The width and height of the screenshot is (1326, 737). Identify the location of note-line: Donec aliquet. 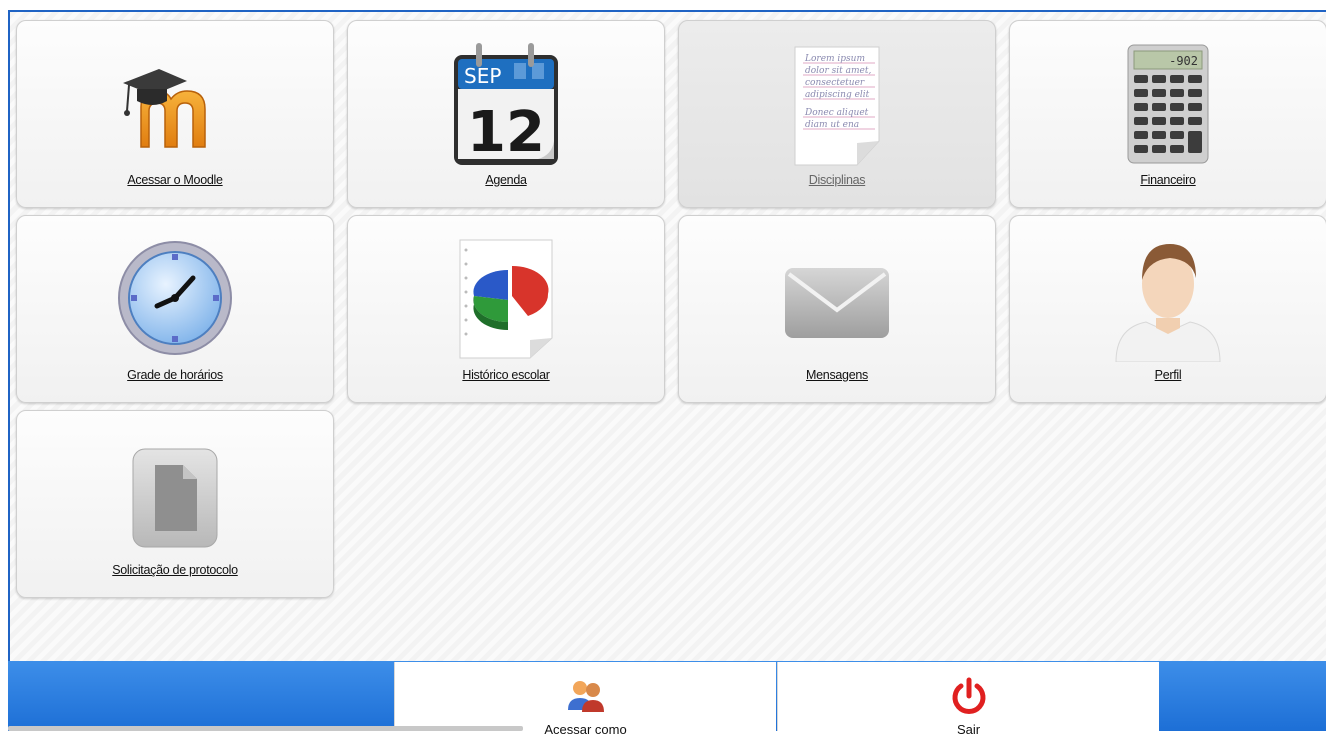
(836, 113).